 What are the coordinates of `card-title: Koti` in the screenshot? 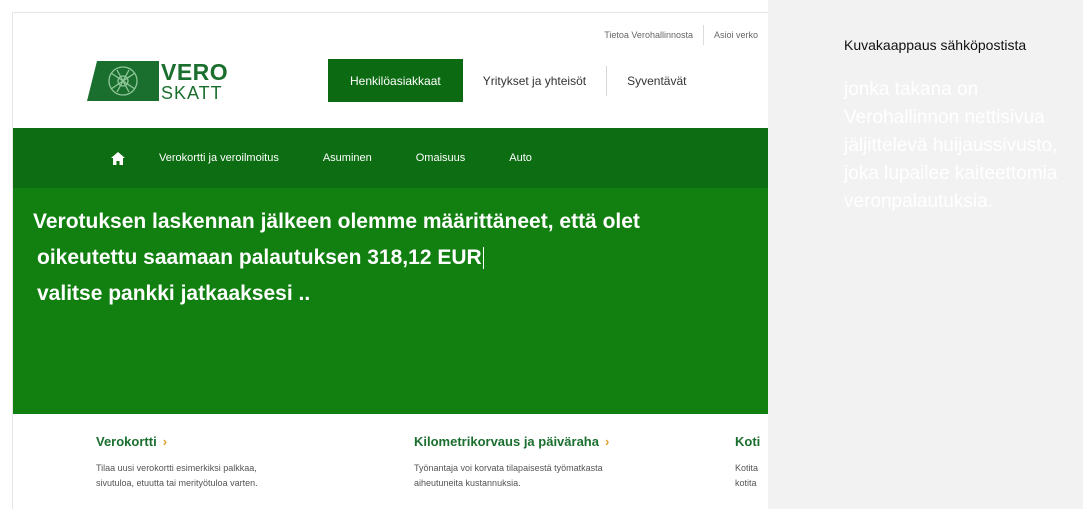 It's located at (747, 441).